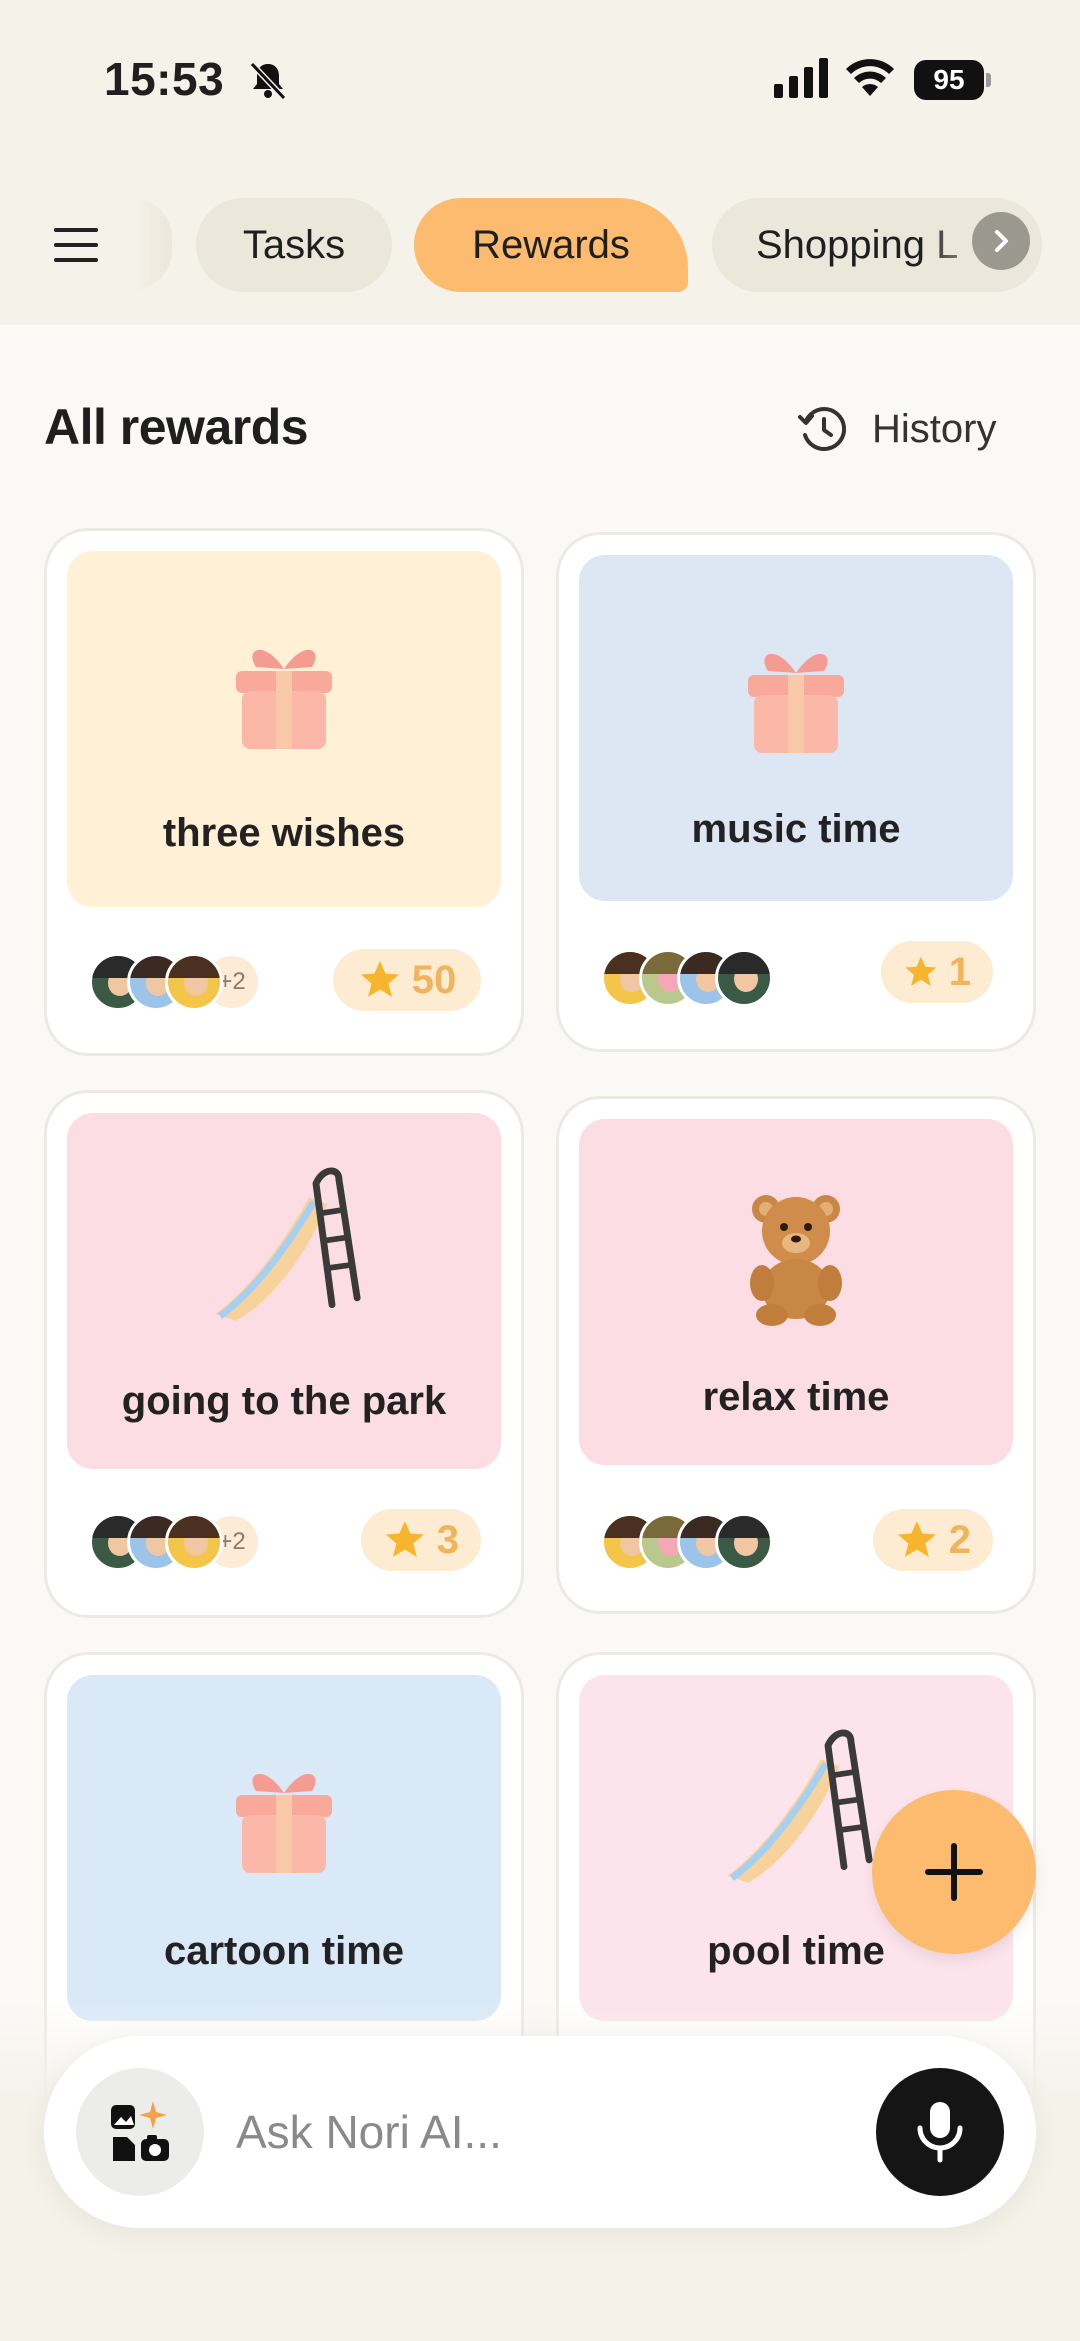 The width and height of the screenshot is (1080, 2341). I want to click on reward-title: relax time, so click(796, 1397).